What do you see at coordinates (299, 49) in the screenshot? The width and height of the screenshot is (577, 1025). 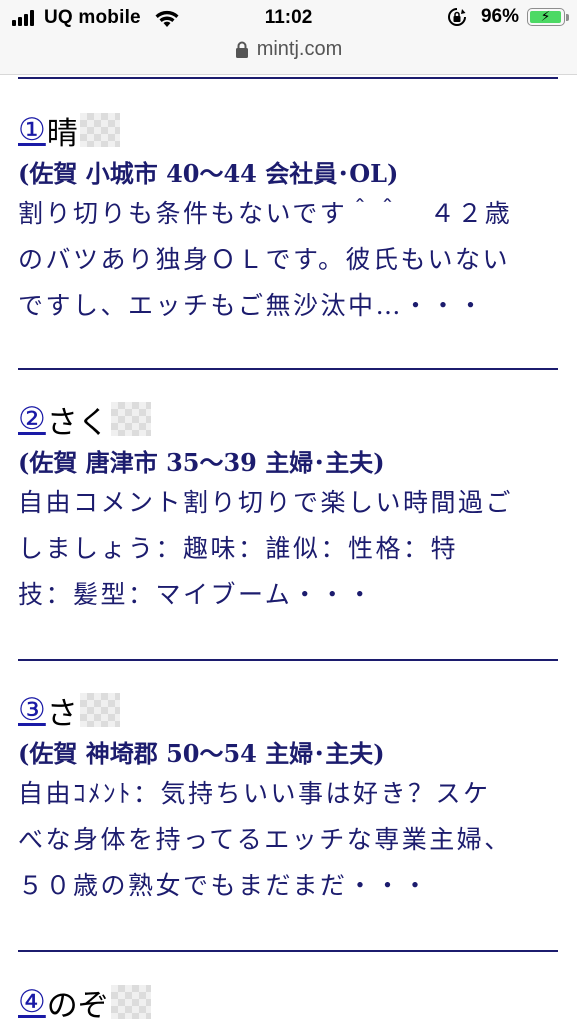 I see `url-text: mintj.com` at bounding box center [299, 49].